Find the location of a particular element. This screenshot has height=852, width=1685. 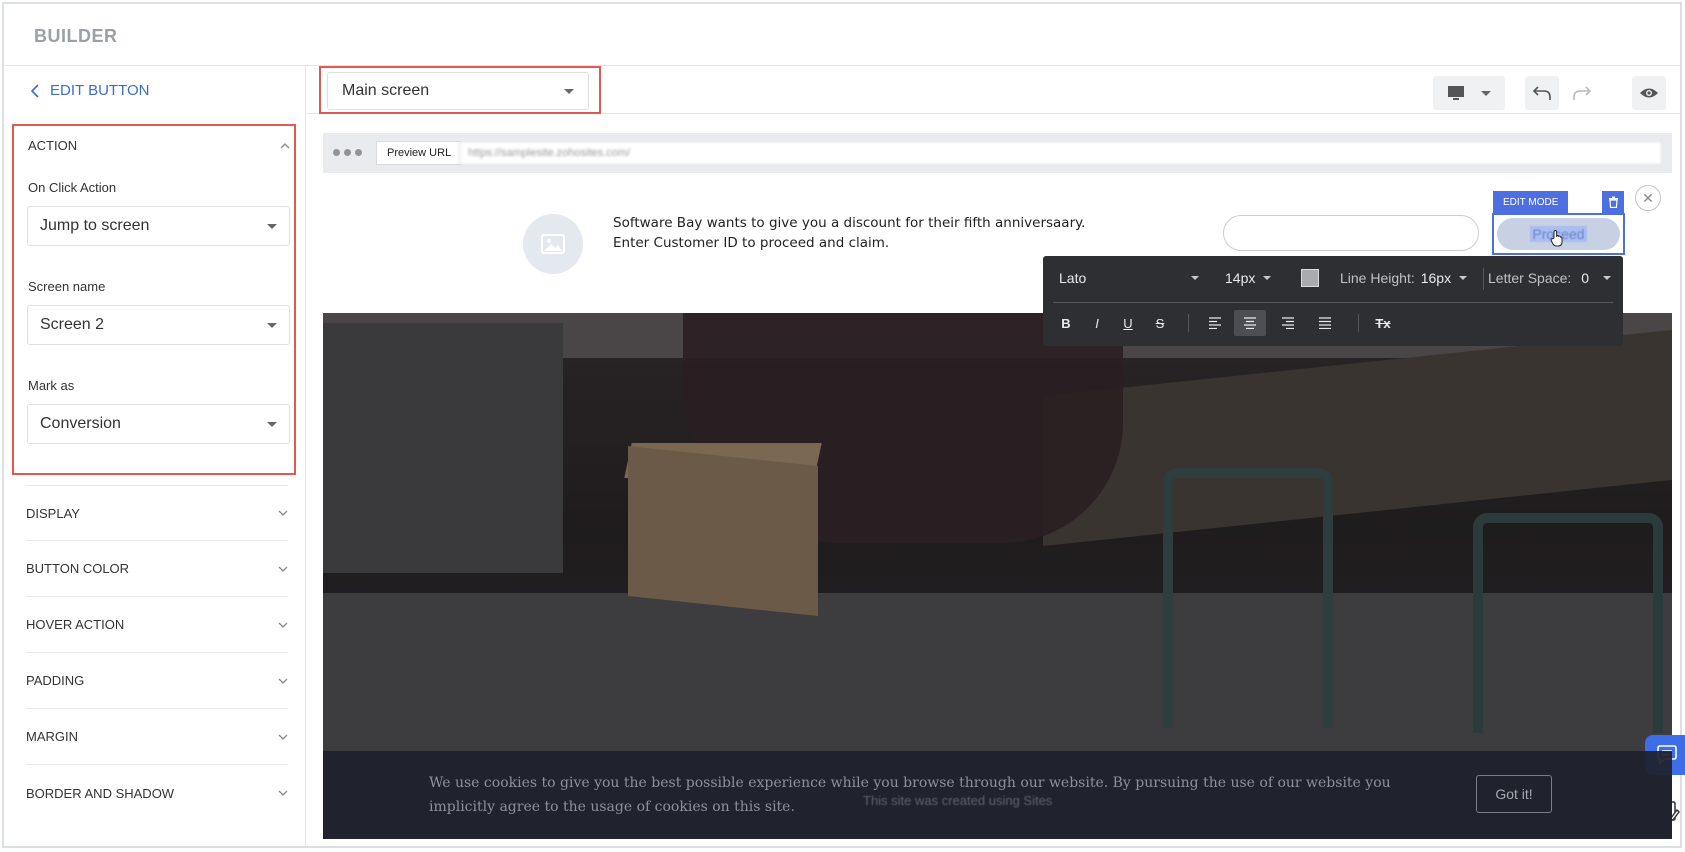

screen-select-highlight: Main screen is located at coordinates (460, 90).